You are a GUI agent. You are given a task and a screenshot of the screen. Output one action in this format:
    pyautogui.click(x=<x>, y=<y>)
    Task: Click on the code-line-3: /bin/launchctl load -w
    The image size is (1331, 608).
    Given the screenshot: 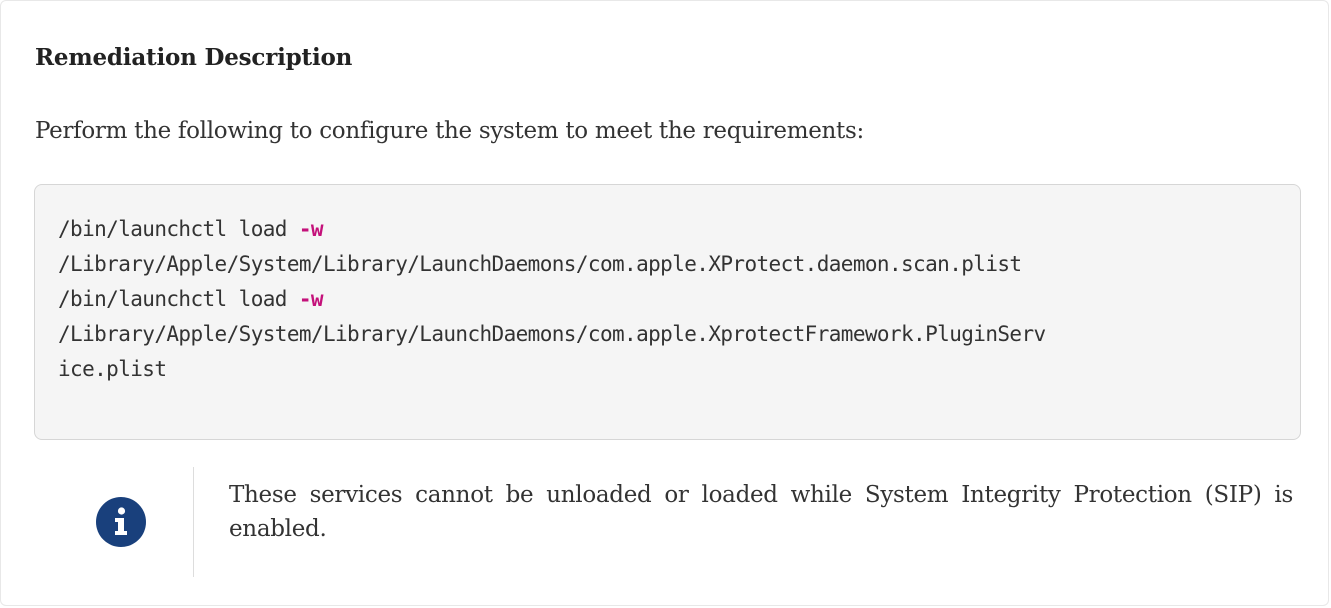 What is the action you would take?
    pyautogui.click(x=191, y=299)
    